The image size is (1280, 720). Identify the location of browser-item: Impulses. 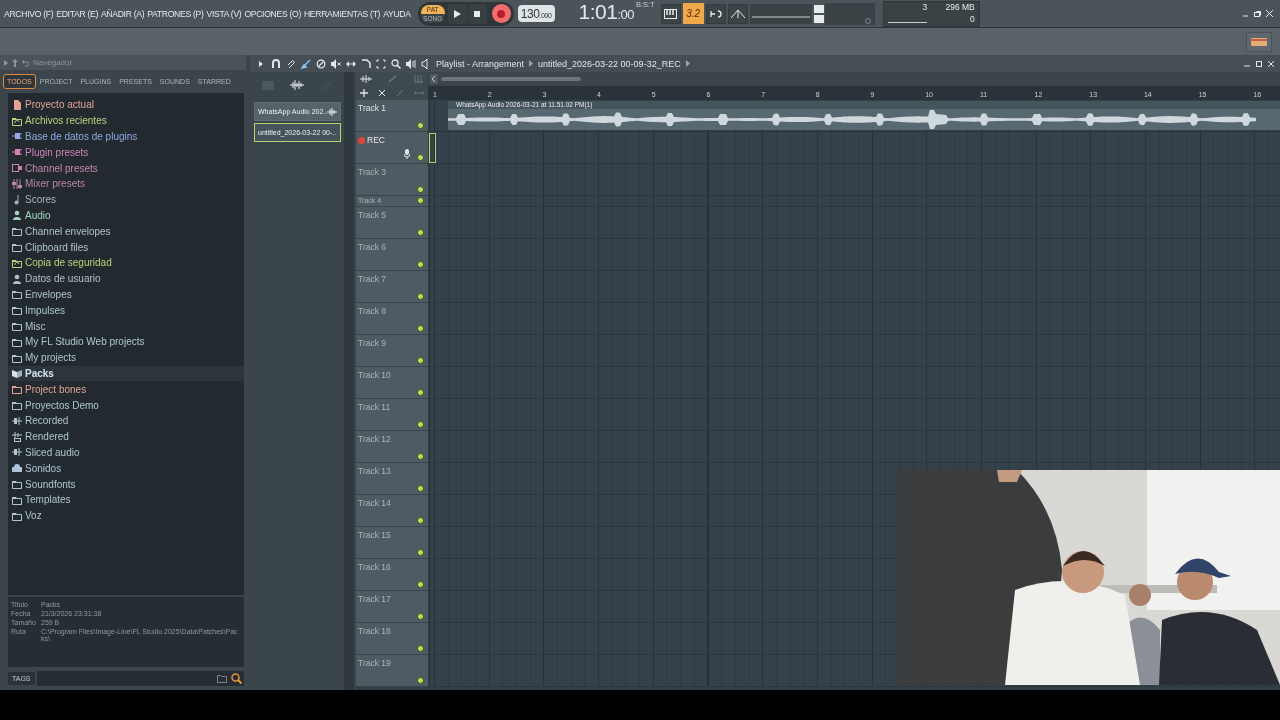
(126, 310).